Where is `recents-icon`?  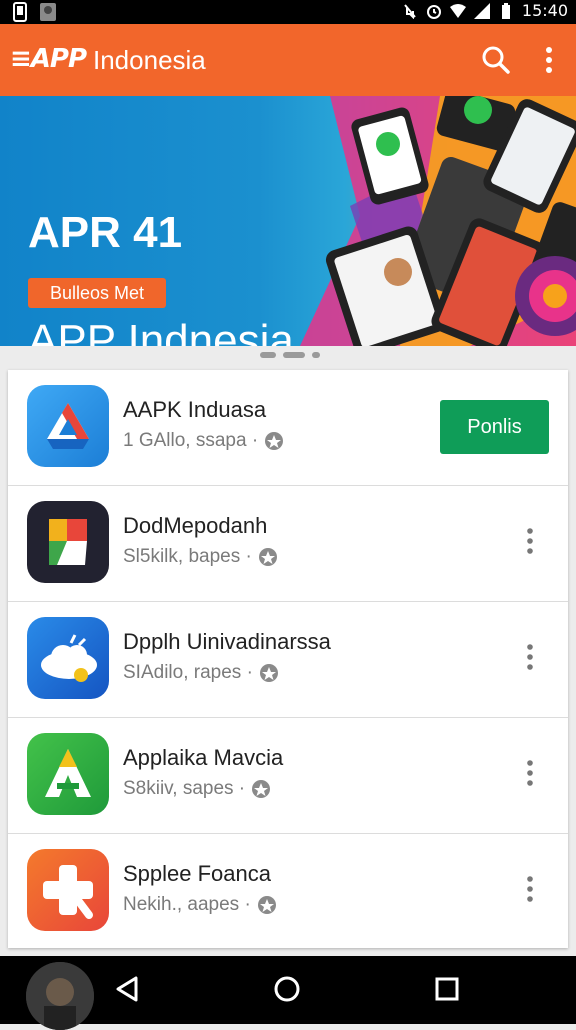
recents-icon is located at coordinates (447, 989).